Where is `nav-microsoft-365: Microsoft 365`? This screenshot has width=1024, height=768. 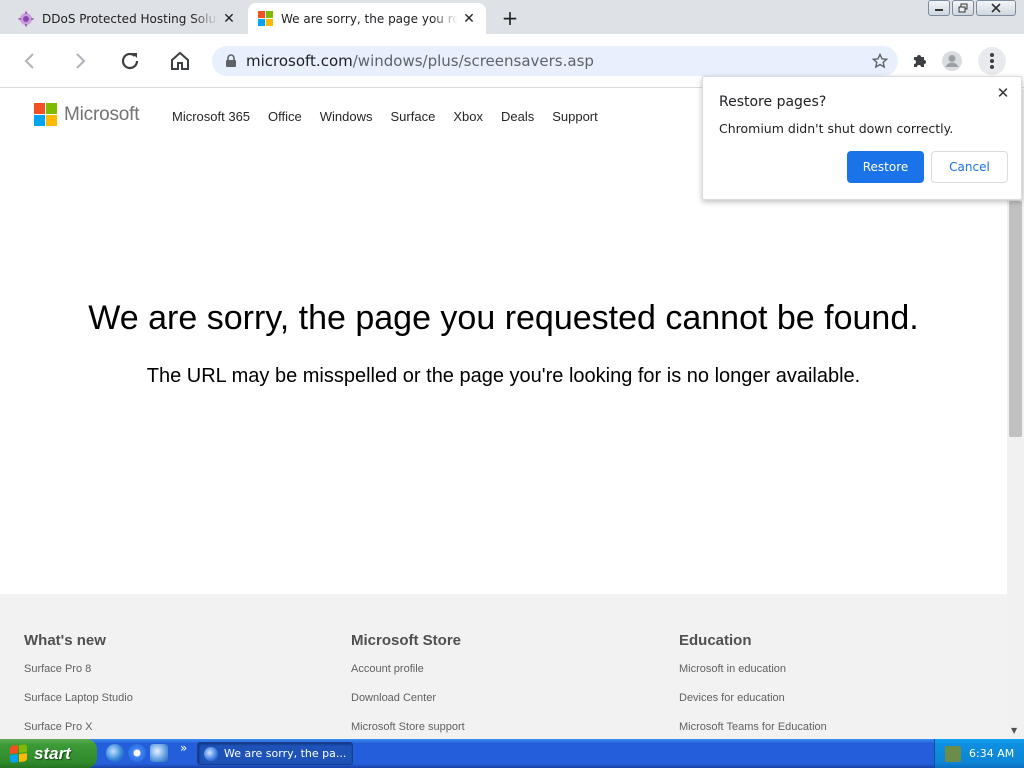 nav-microsoft-365: Microsoft 365 is located at coordinates (211, 116).